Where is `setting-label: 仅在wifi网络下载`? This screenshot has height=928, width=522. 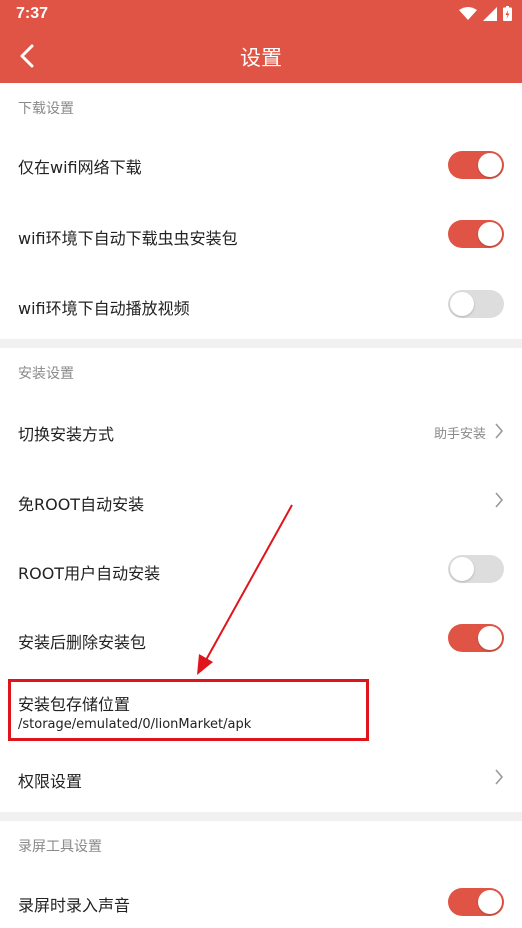 setting-label: 仅在wifi网络下载 is located at coordinates (80, 167).